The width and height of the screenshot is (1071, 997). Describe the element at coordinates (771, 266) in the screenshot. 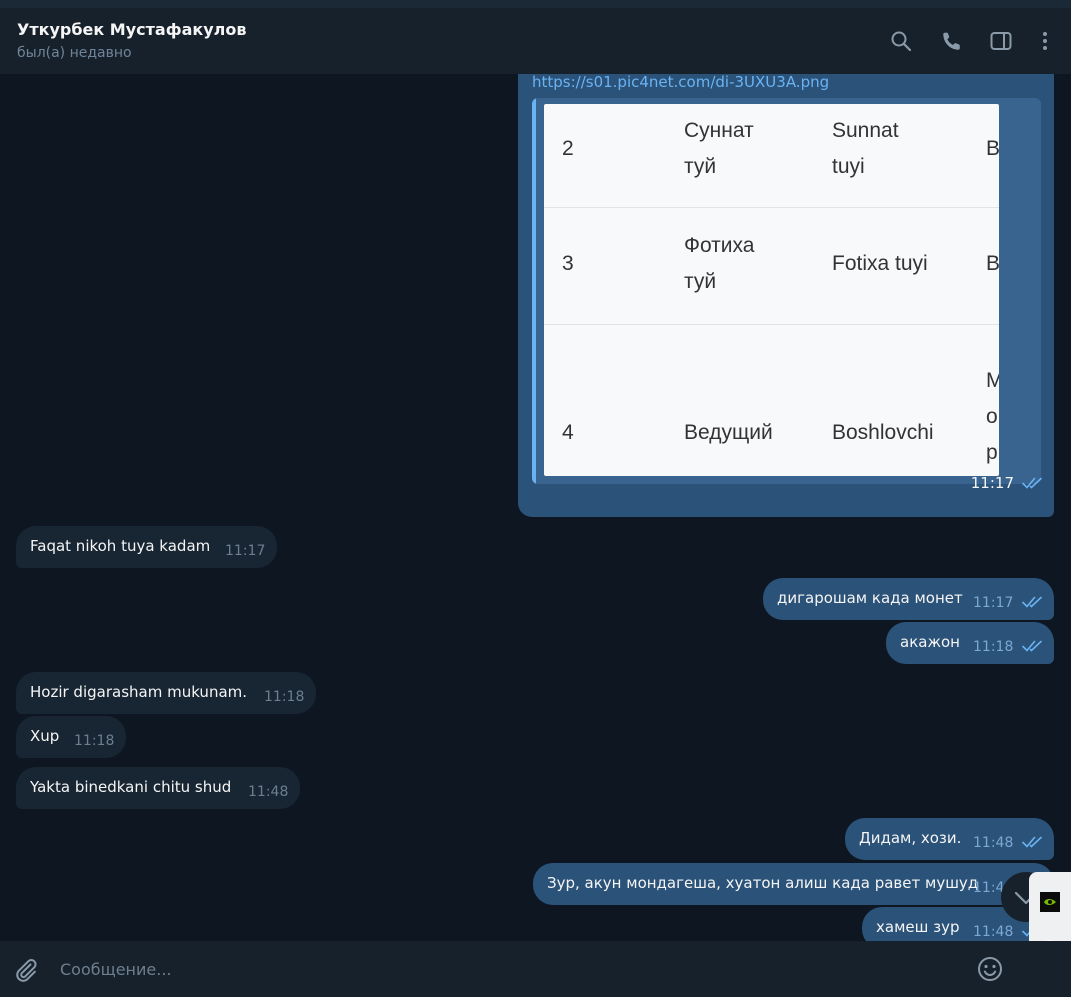

I see `table-row: 3 Фотиха туй Fotixa tuyi B` at that location.